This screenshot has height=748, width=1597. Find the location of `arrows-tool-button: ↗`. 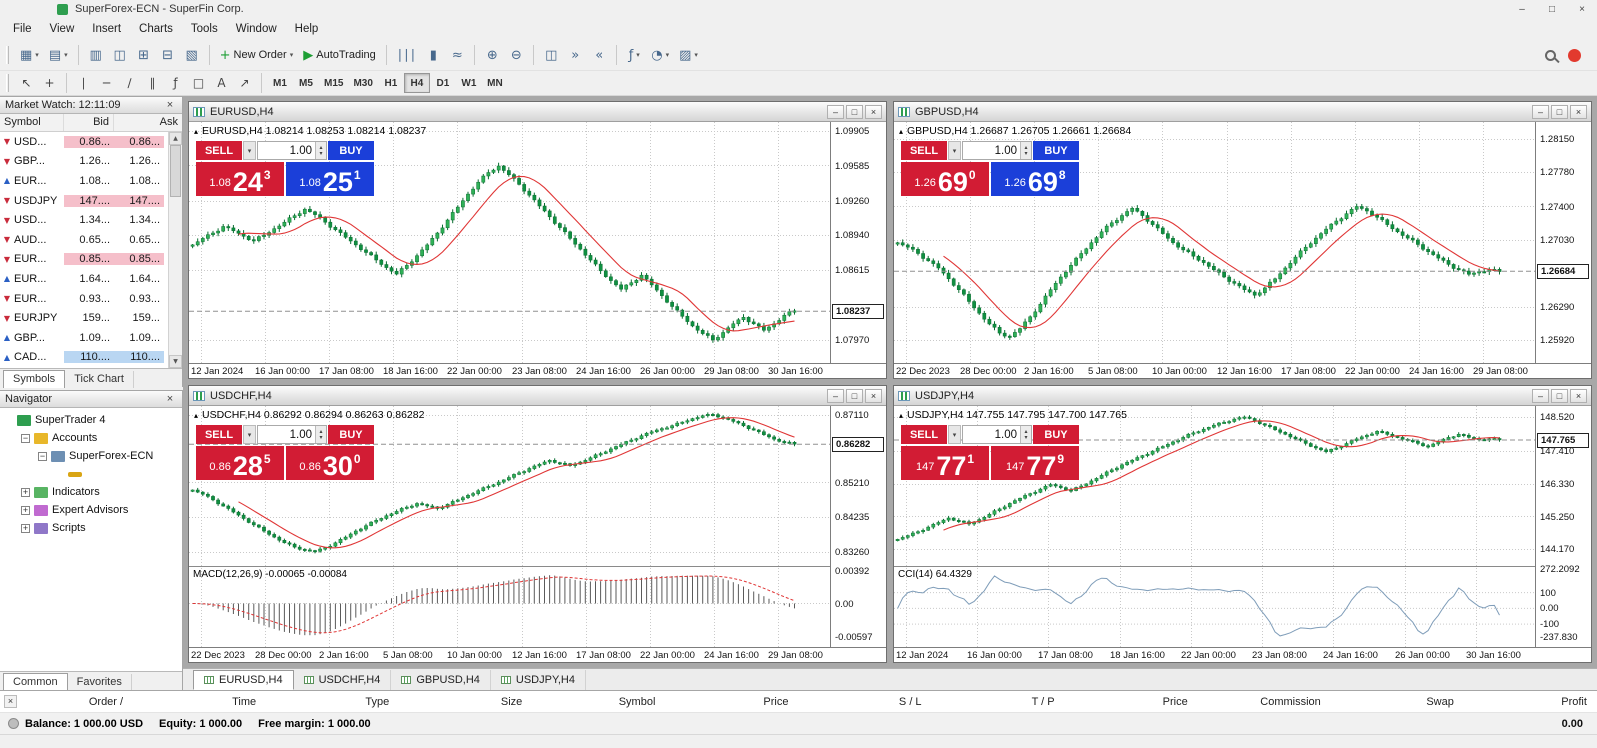

arrows-tool-button: ↗ is located at coordinates (244, 83).